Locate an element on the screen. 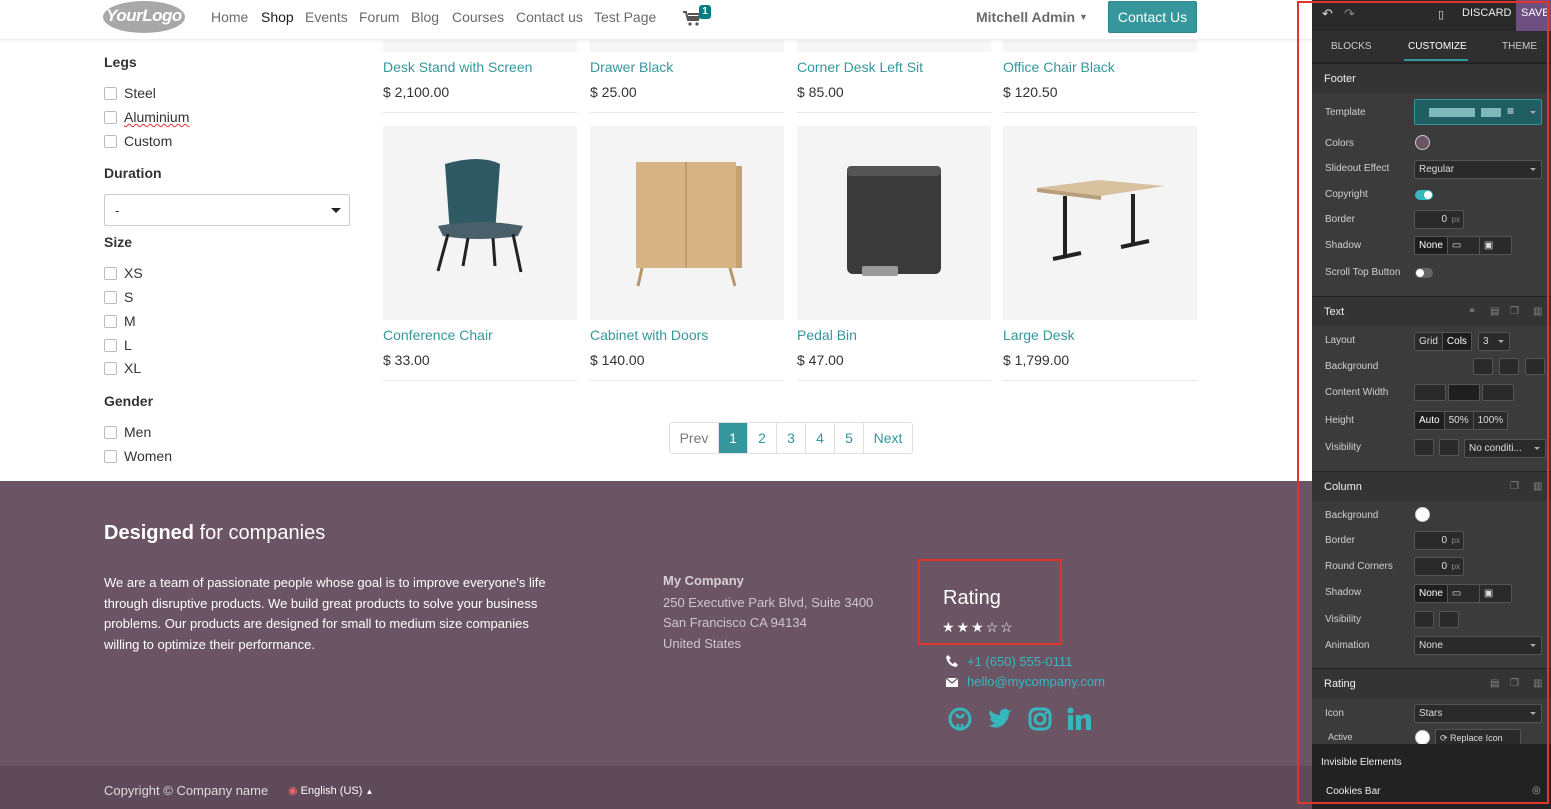  pager-page-5: 5 is located at coordinates (848, 438).